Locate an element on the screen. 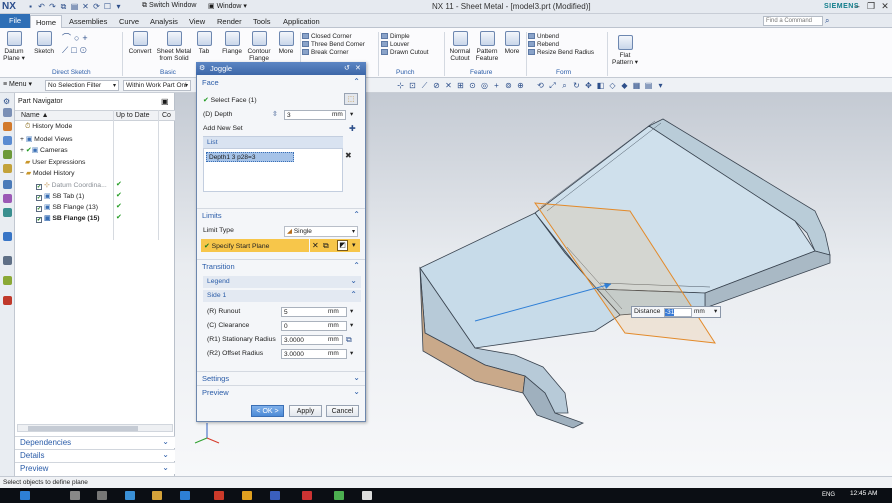 The width and height of the screenshot is (892, 503). save-icon: ▪ is located at coordinates (30, 6).